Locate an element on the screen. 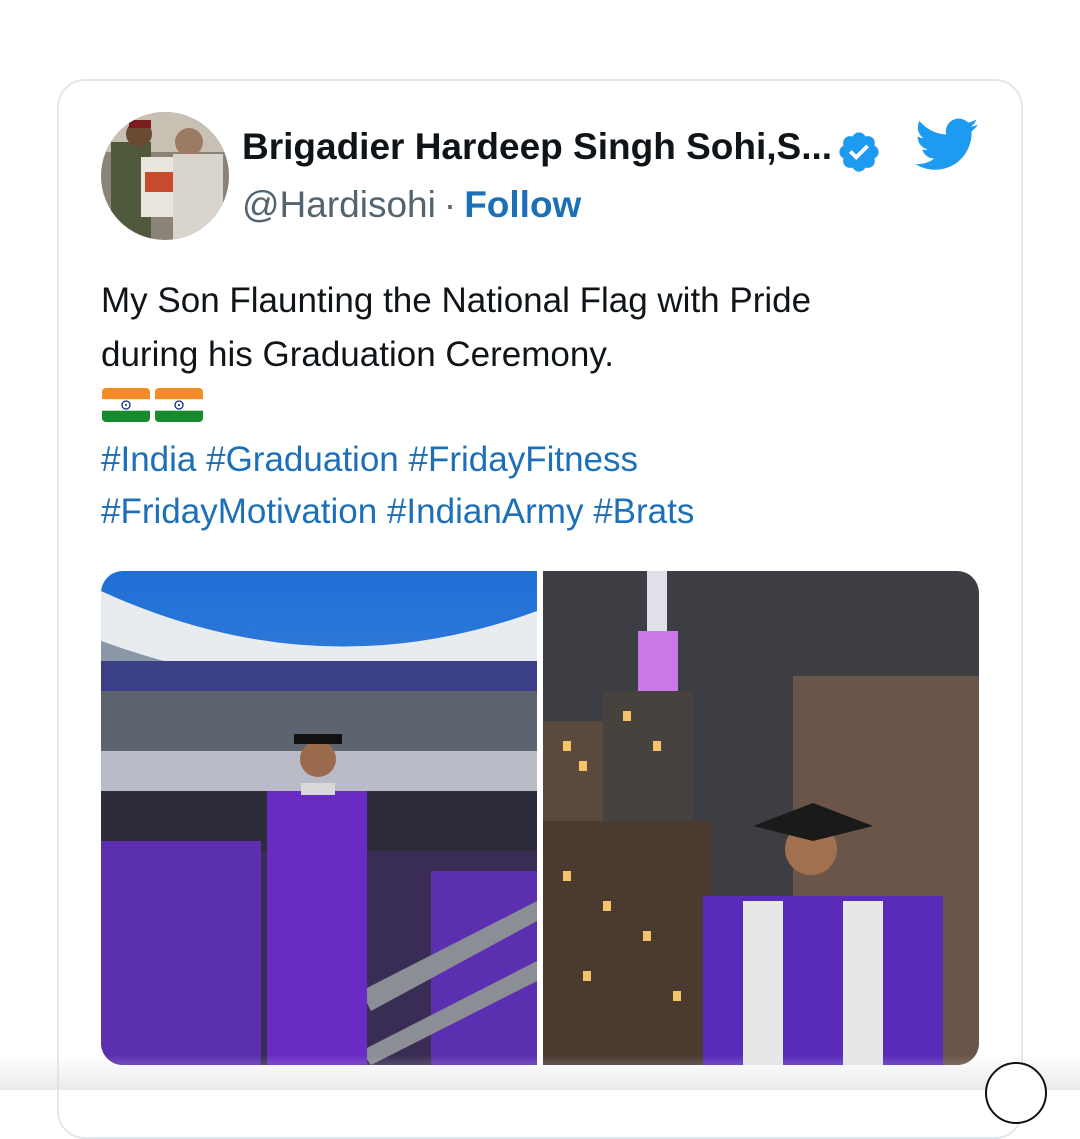 The image size is (1080, 1139). author-handle: @Hardisohi is located at coordinates (339, 204).